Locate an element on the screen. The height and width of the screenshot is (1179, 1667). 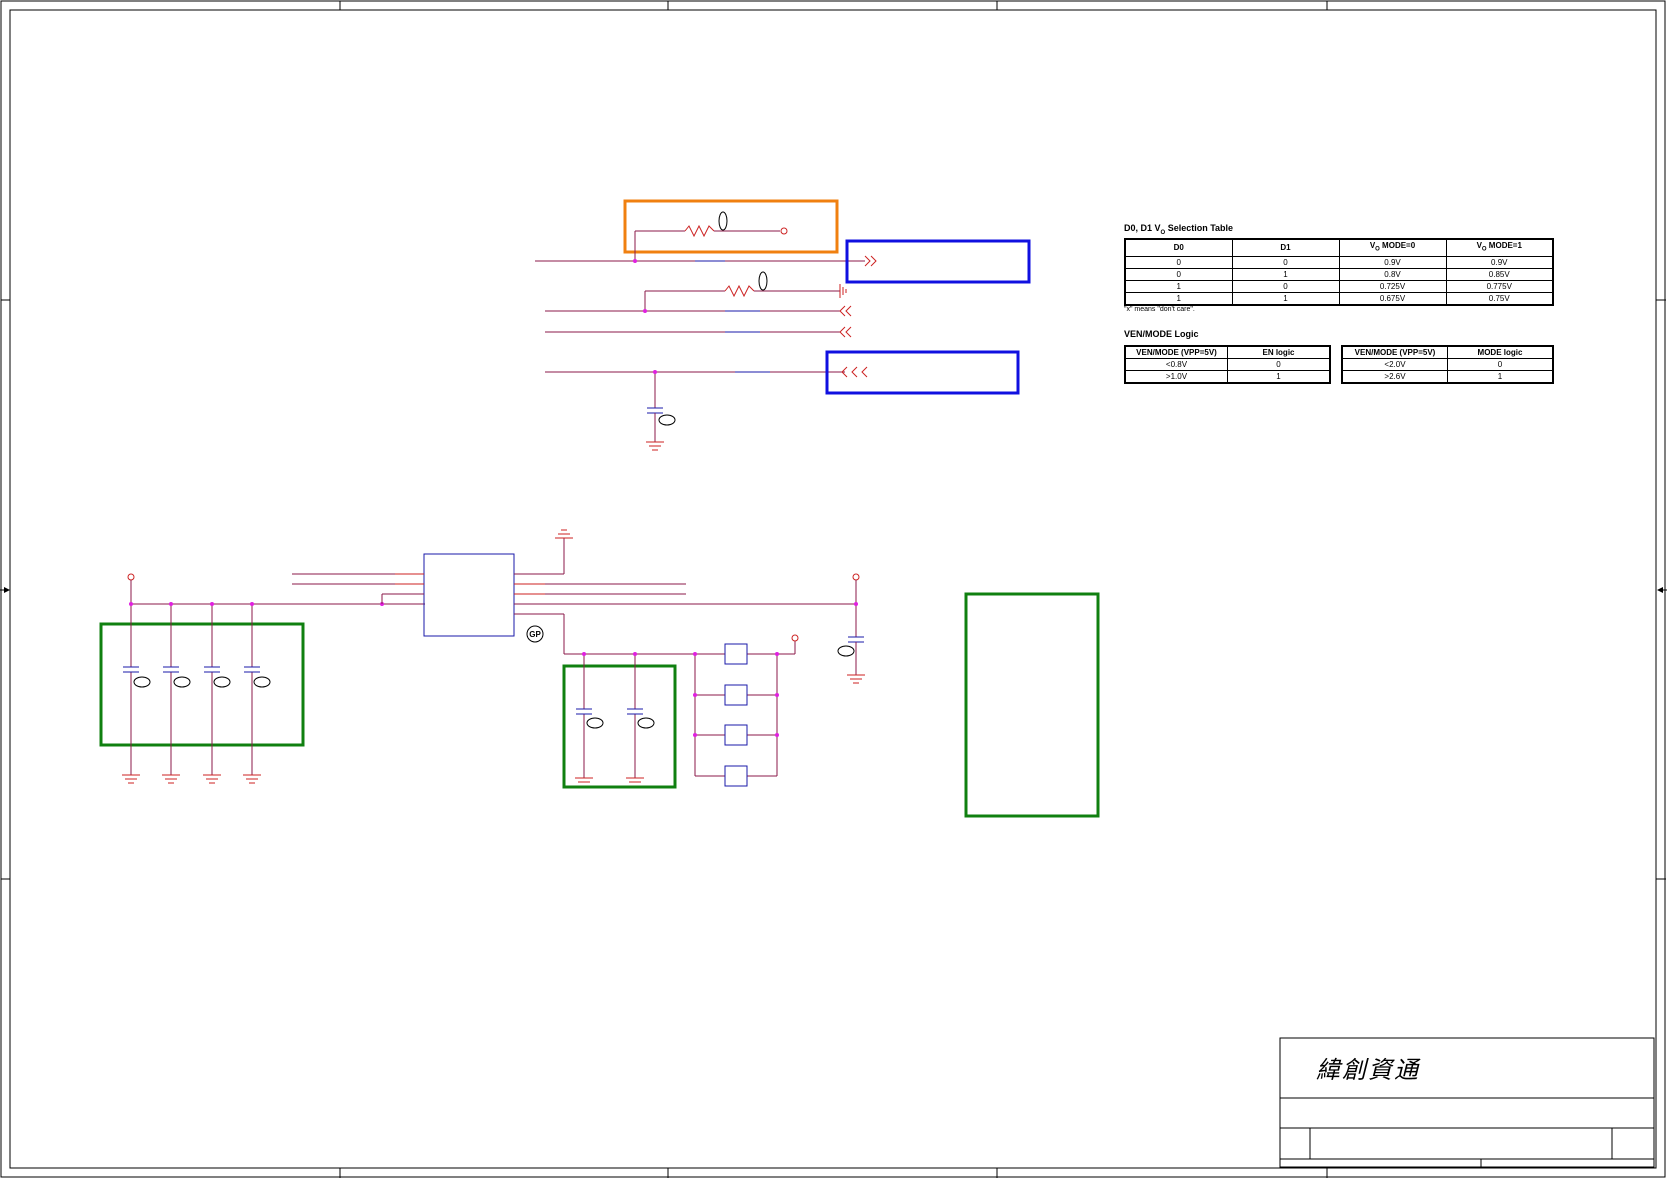
dont-care-note: "x" means "don't care". is located at coordinates (1159, 309).